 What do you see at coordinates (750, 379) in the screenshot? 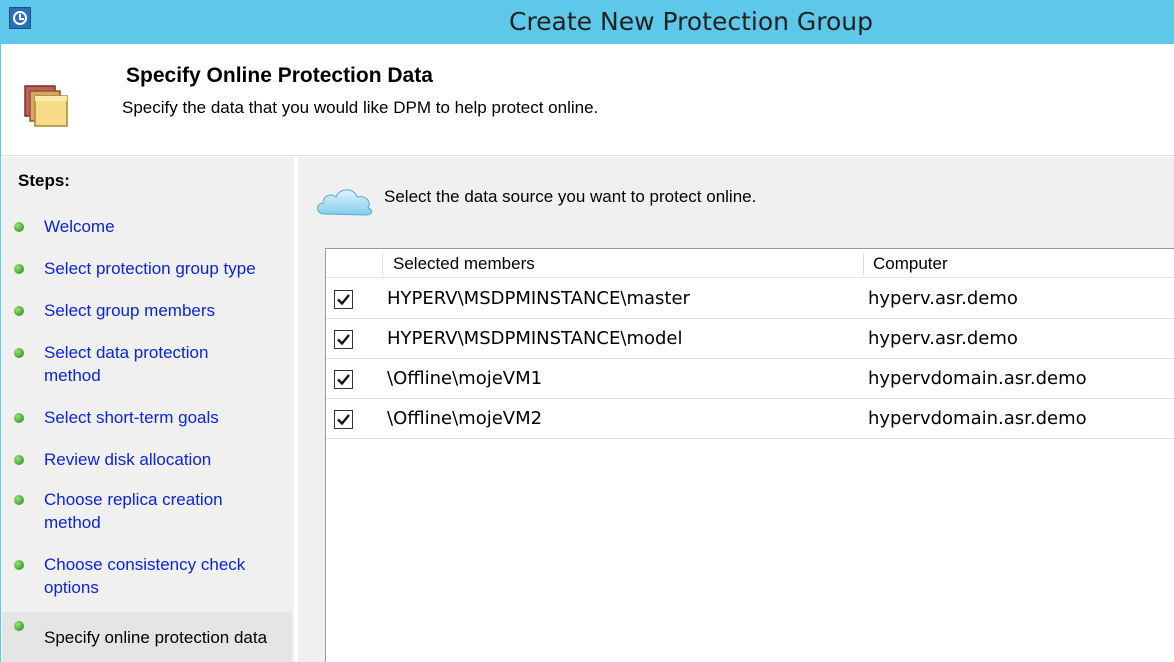
I see `table-row: \Offline\mojeVM1 hypervdomain.asr.demo` at bounding box center [750, 379].